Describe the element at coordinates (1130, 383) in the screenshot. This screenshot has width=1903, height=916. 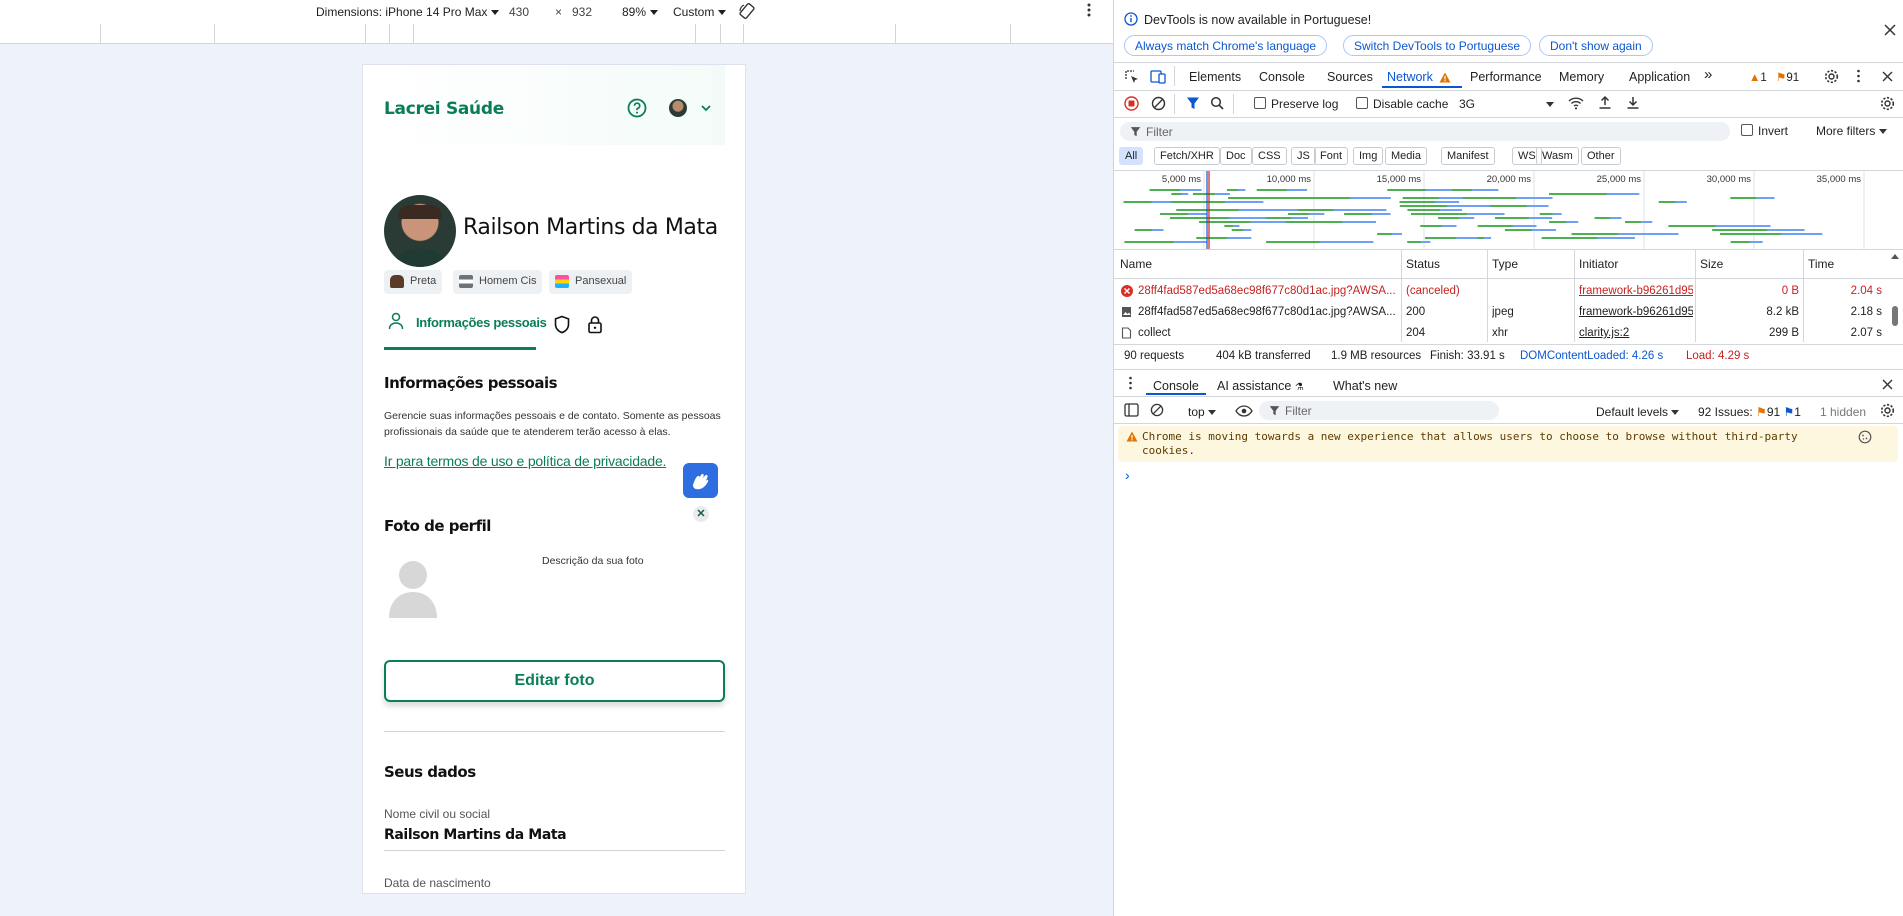
I see `drawer-menu-icon` at that location.